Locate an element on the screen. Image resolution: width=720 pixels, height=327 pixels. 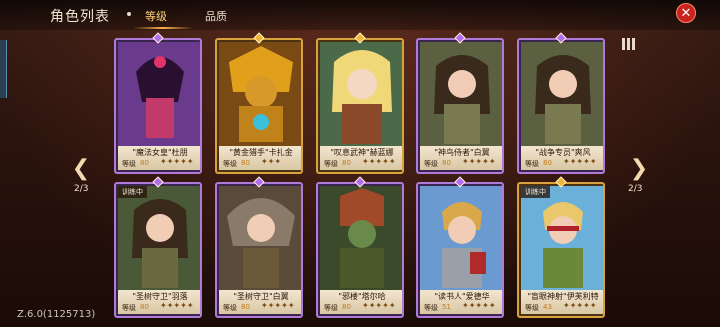
tab-quality: 品质 is located at coordinates (216, 16).